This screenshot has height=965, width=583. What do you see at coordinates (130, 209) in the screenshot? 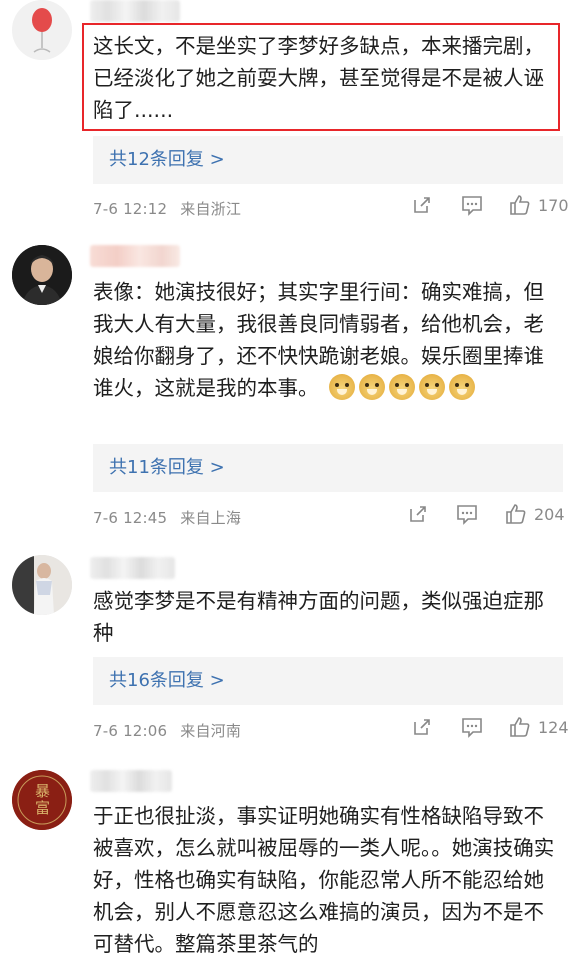
I see `timestamp: 7-6 12:12` at bounding box center [130, 209].